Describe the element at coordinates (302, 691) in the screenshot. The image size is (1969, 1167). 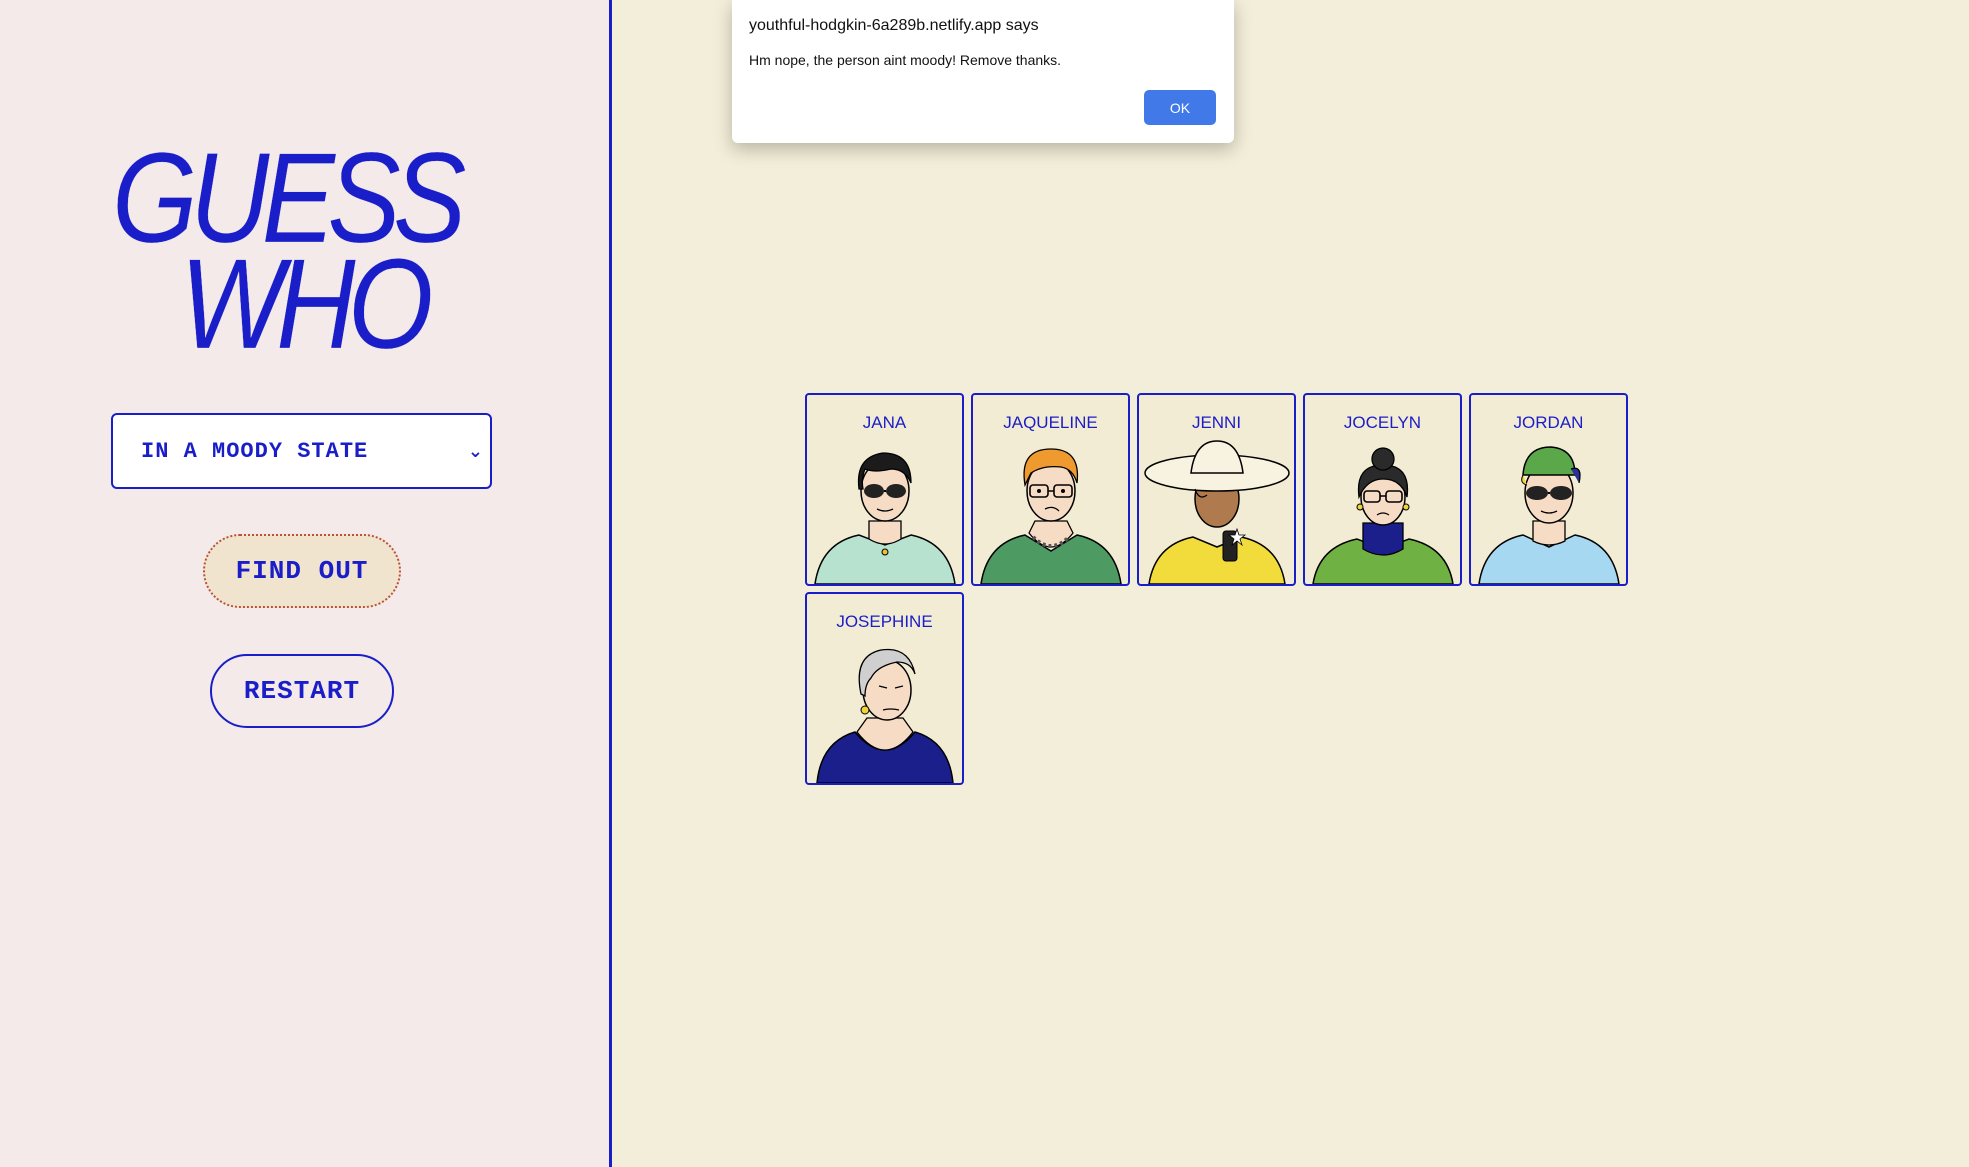
I see `restart-button: RESTART` at that location.